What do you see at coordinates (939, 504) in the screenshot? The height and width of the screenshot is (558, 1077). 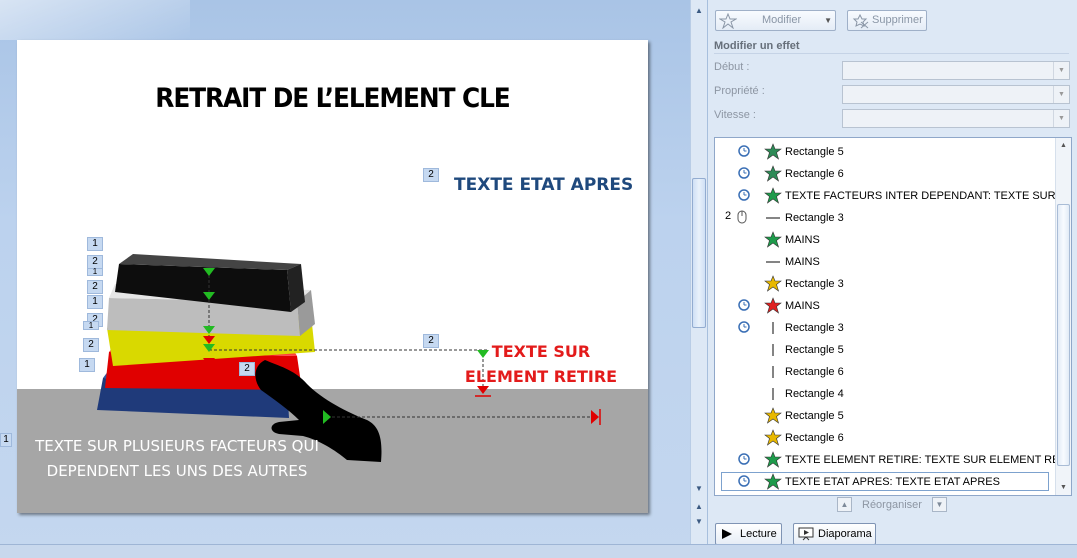 I see `move-down-icon: ▼` at bounding box center [939, 504].